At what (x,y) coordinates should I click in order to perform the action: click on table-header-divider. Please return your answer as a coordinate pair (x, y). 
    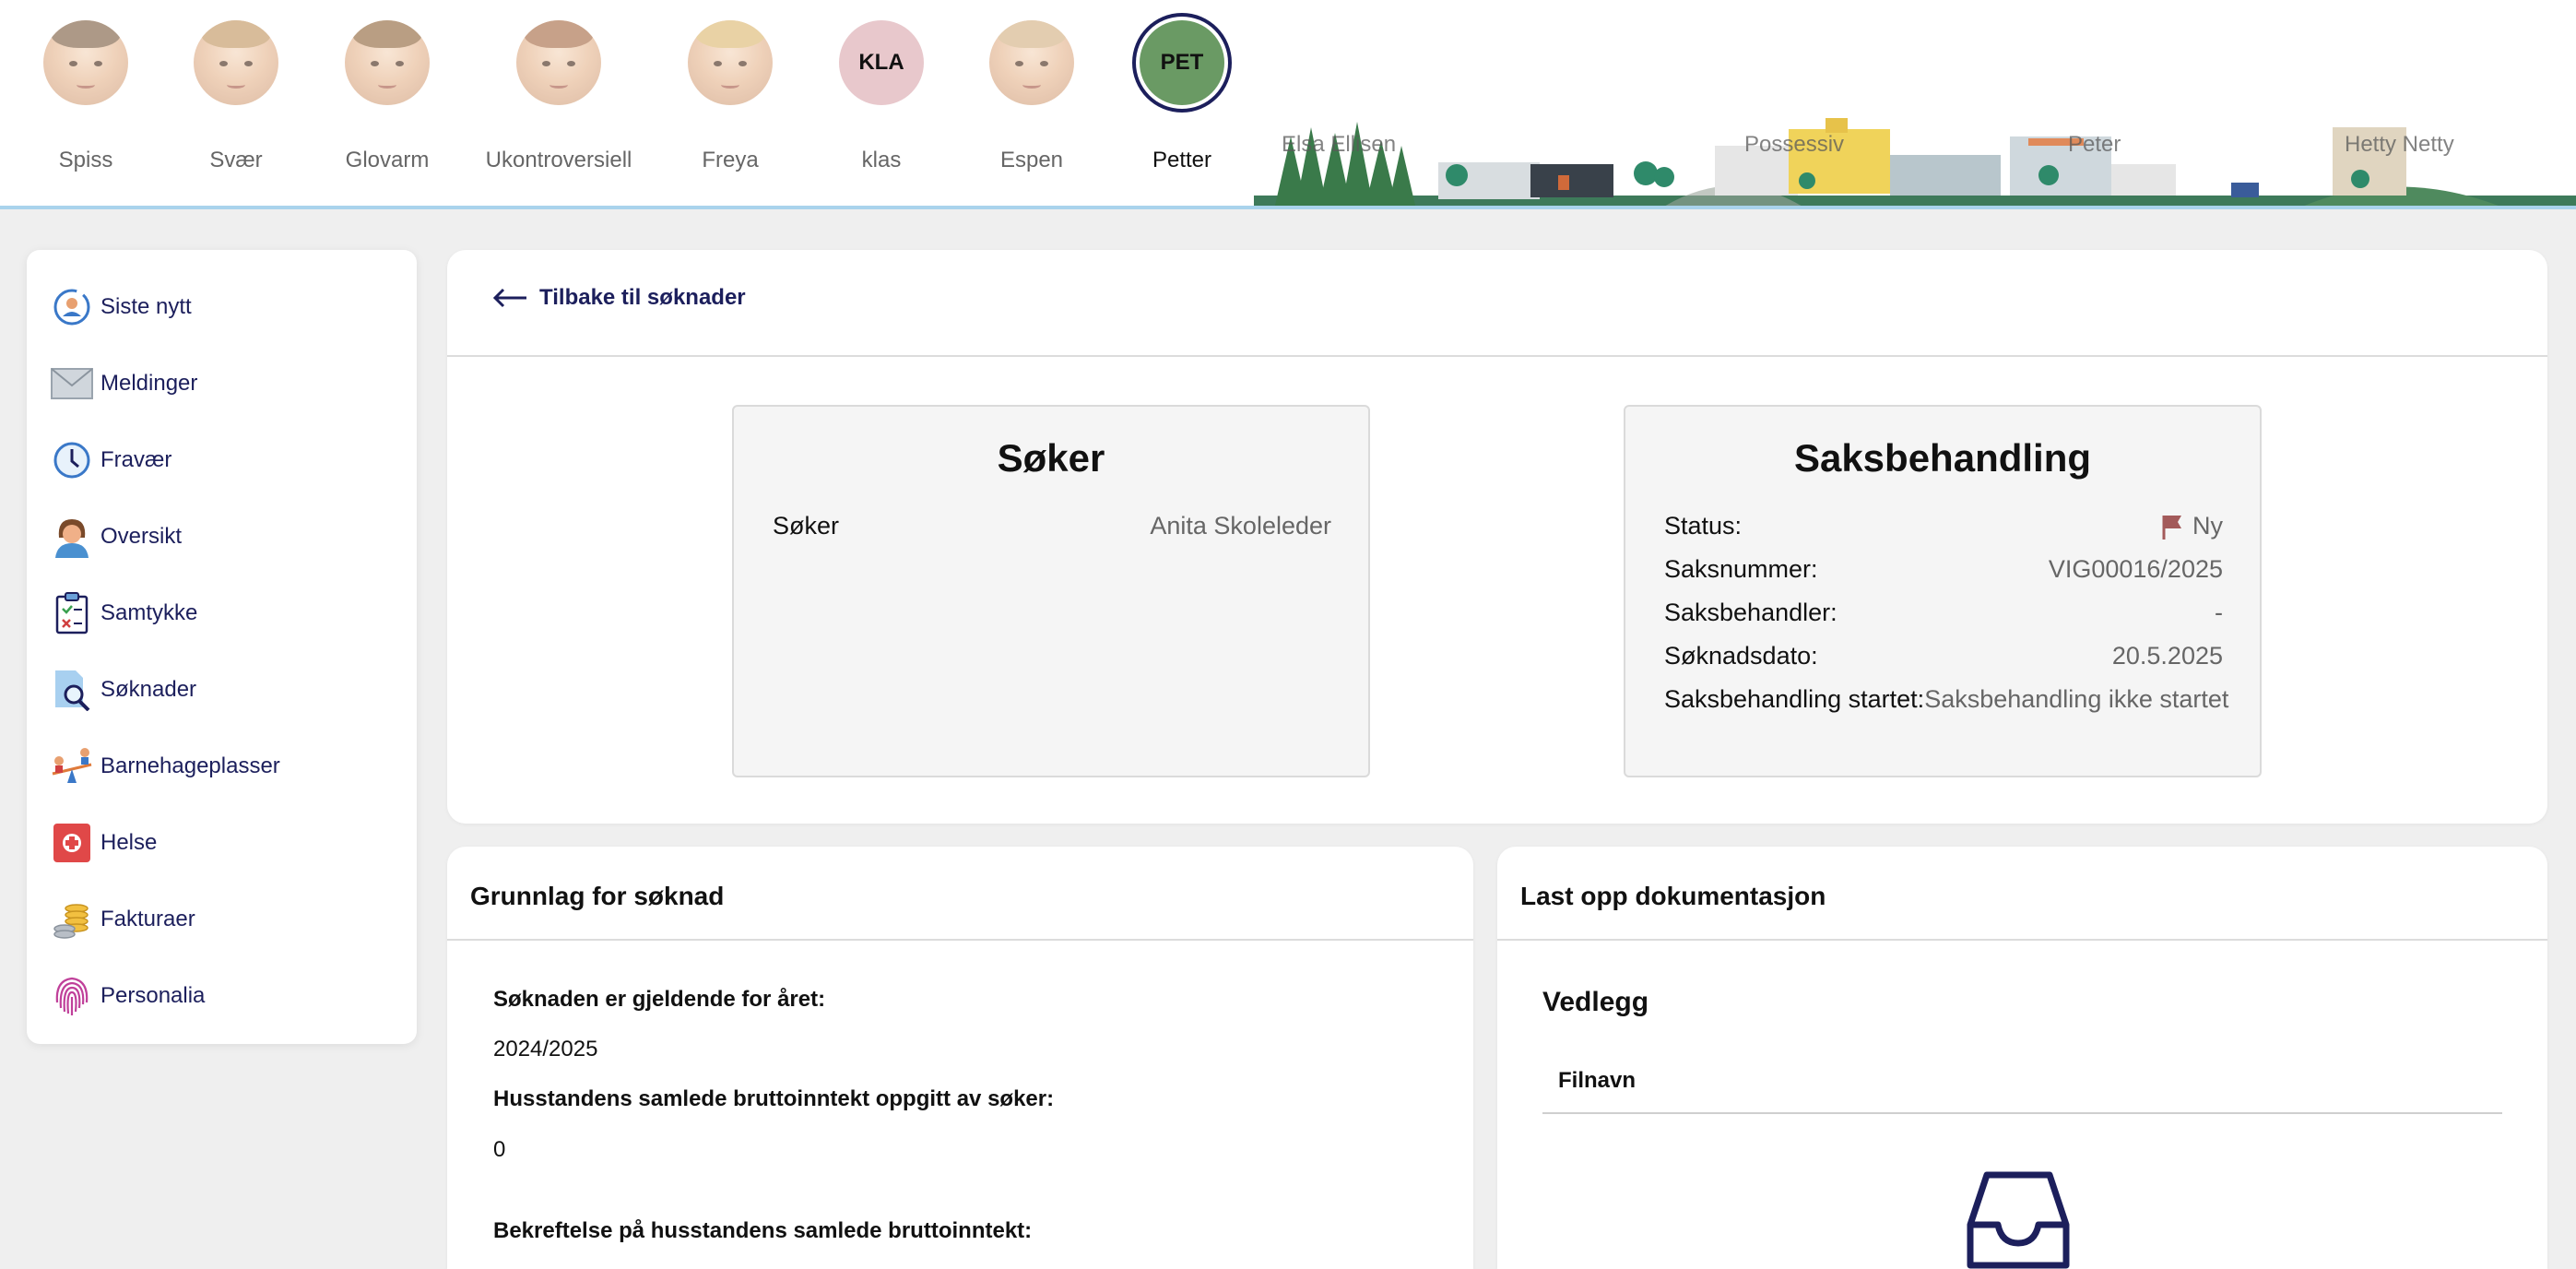
    Looking at the image, I should click on (2022, 1113).